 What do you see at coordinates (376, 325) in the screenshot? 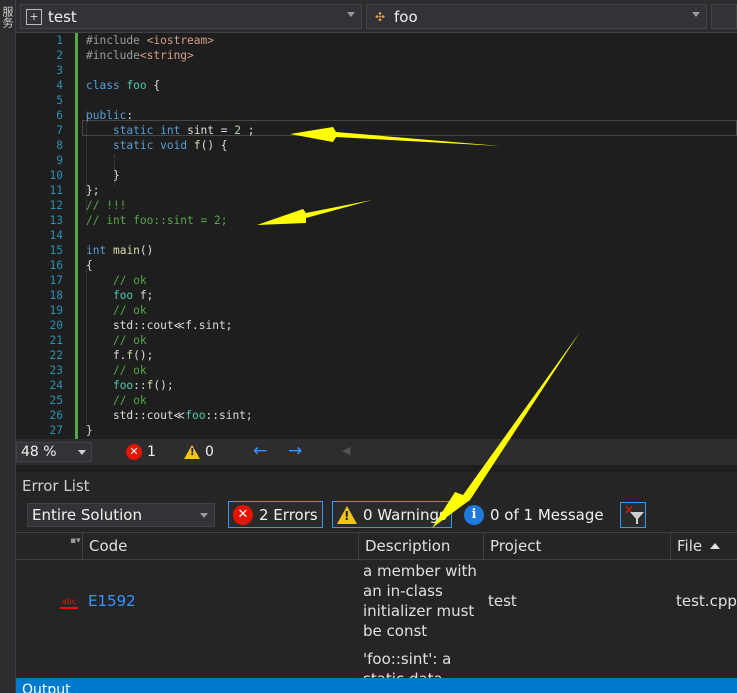
I see `code-line: 20 std::cout≪f.sint;` at bounding box center [376, 325].